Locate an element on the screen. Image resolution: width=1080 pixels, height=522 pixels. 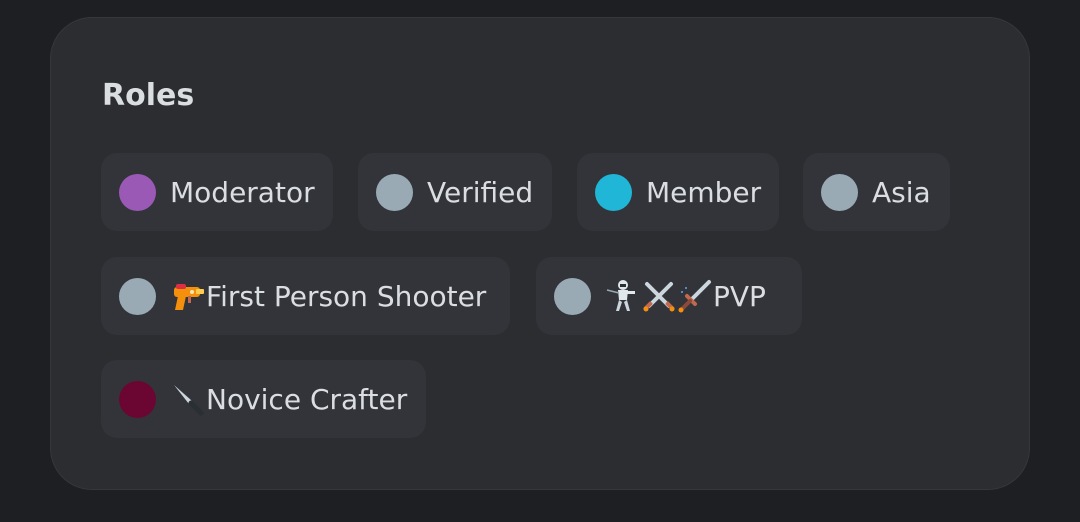
role-label-wrapper: First Person Shooter is located at coordinates (328, 296).